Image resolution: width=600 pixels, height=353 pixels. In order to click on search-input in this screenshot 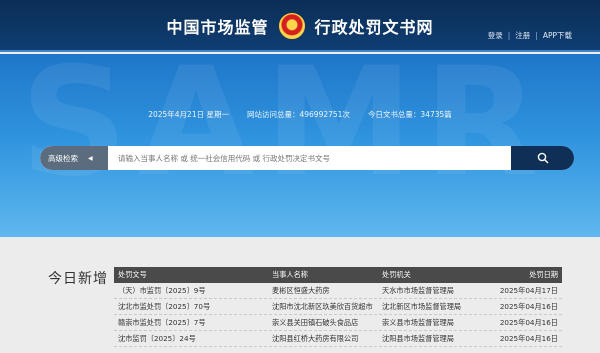, I will do `click(309, 158)`.